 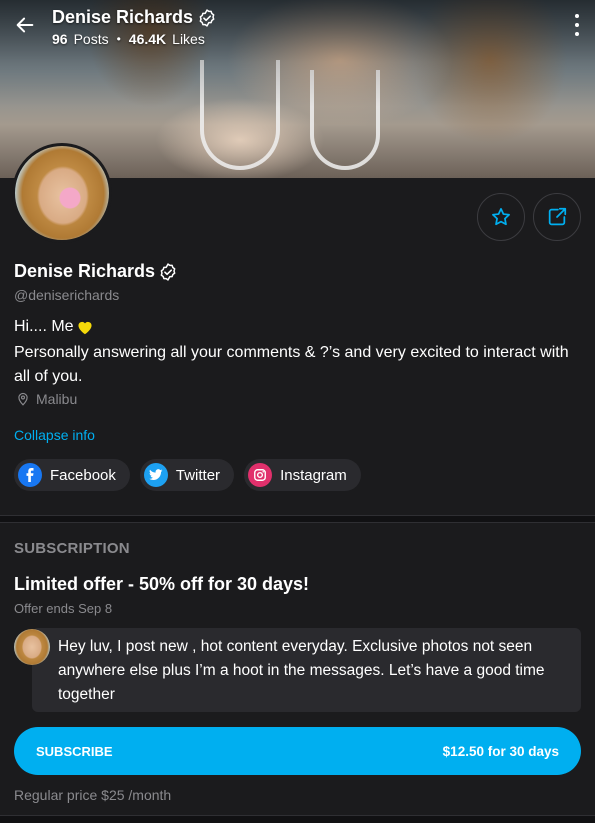 What do you see at coordinates (155, 475) in the screenshot?
I see `twitter-icon` at bounding box center [155, 475].